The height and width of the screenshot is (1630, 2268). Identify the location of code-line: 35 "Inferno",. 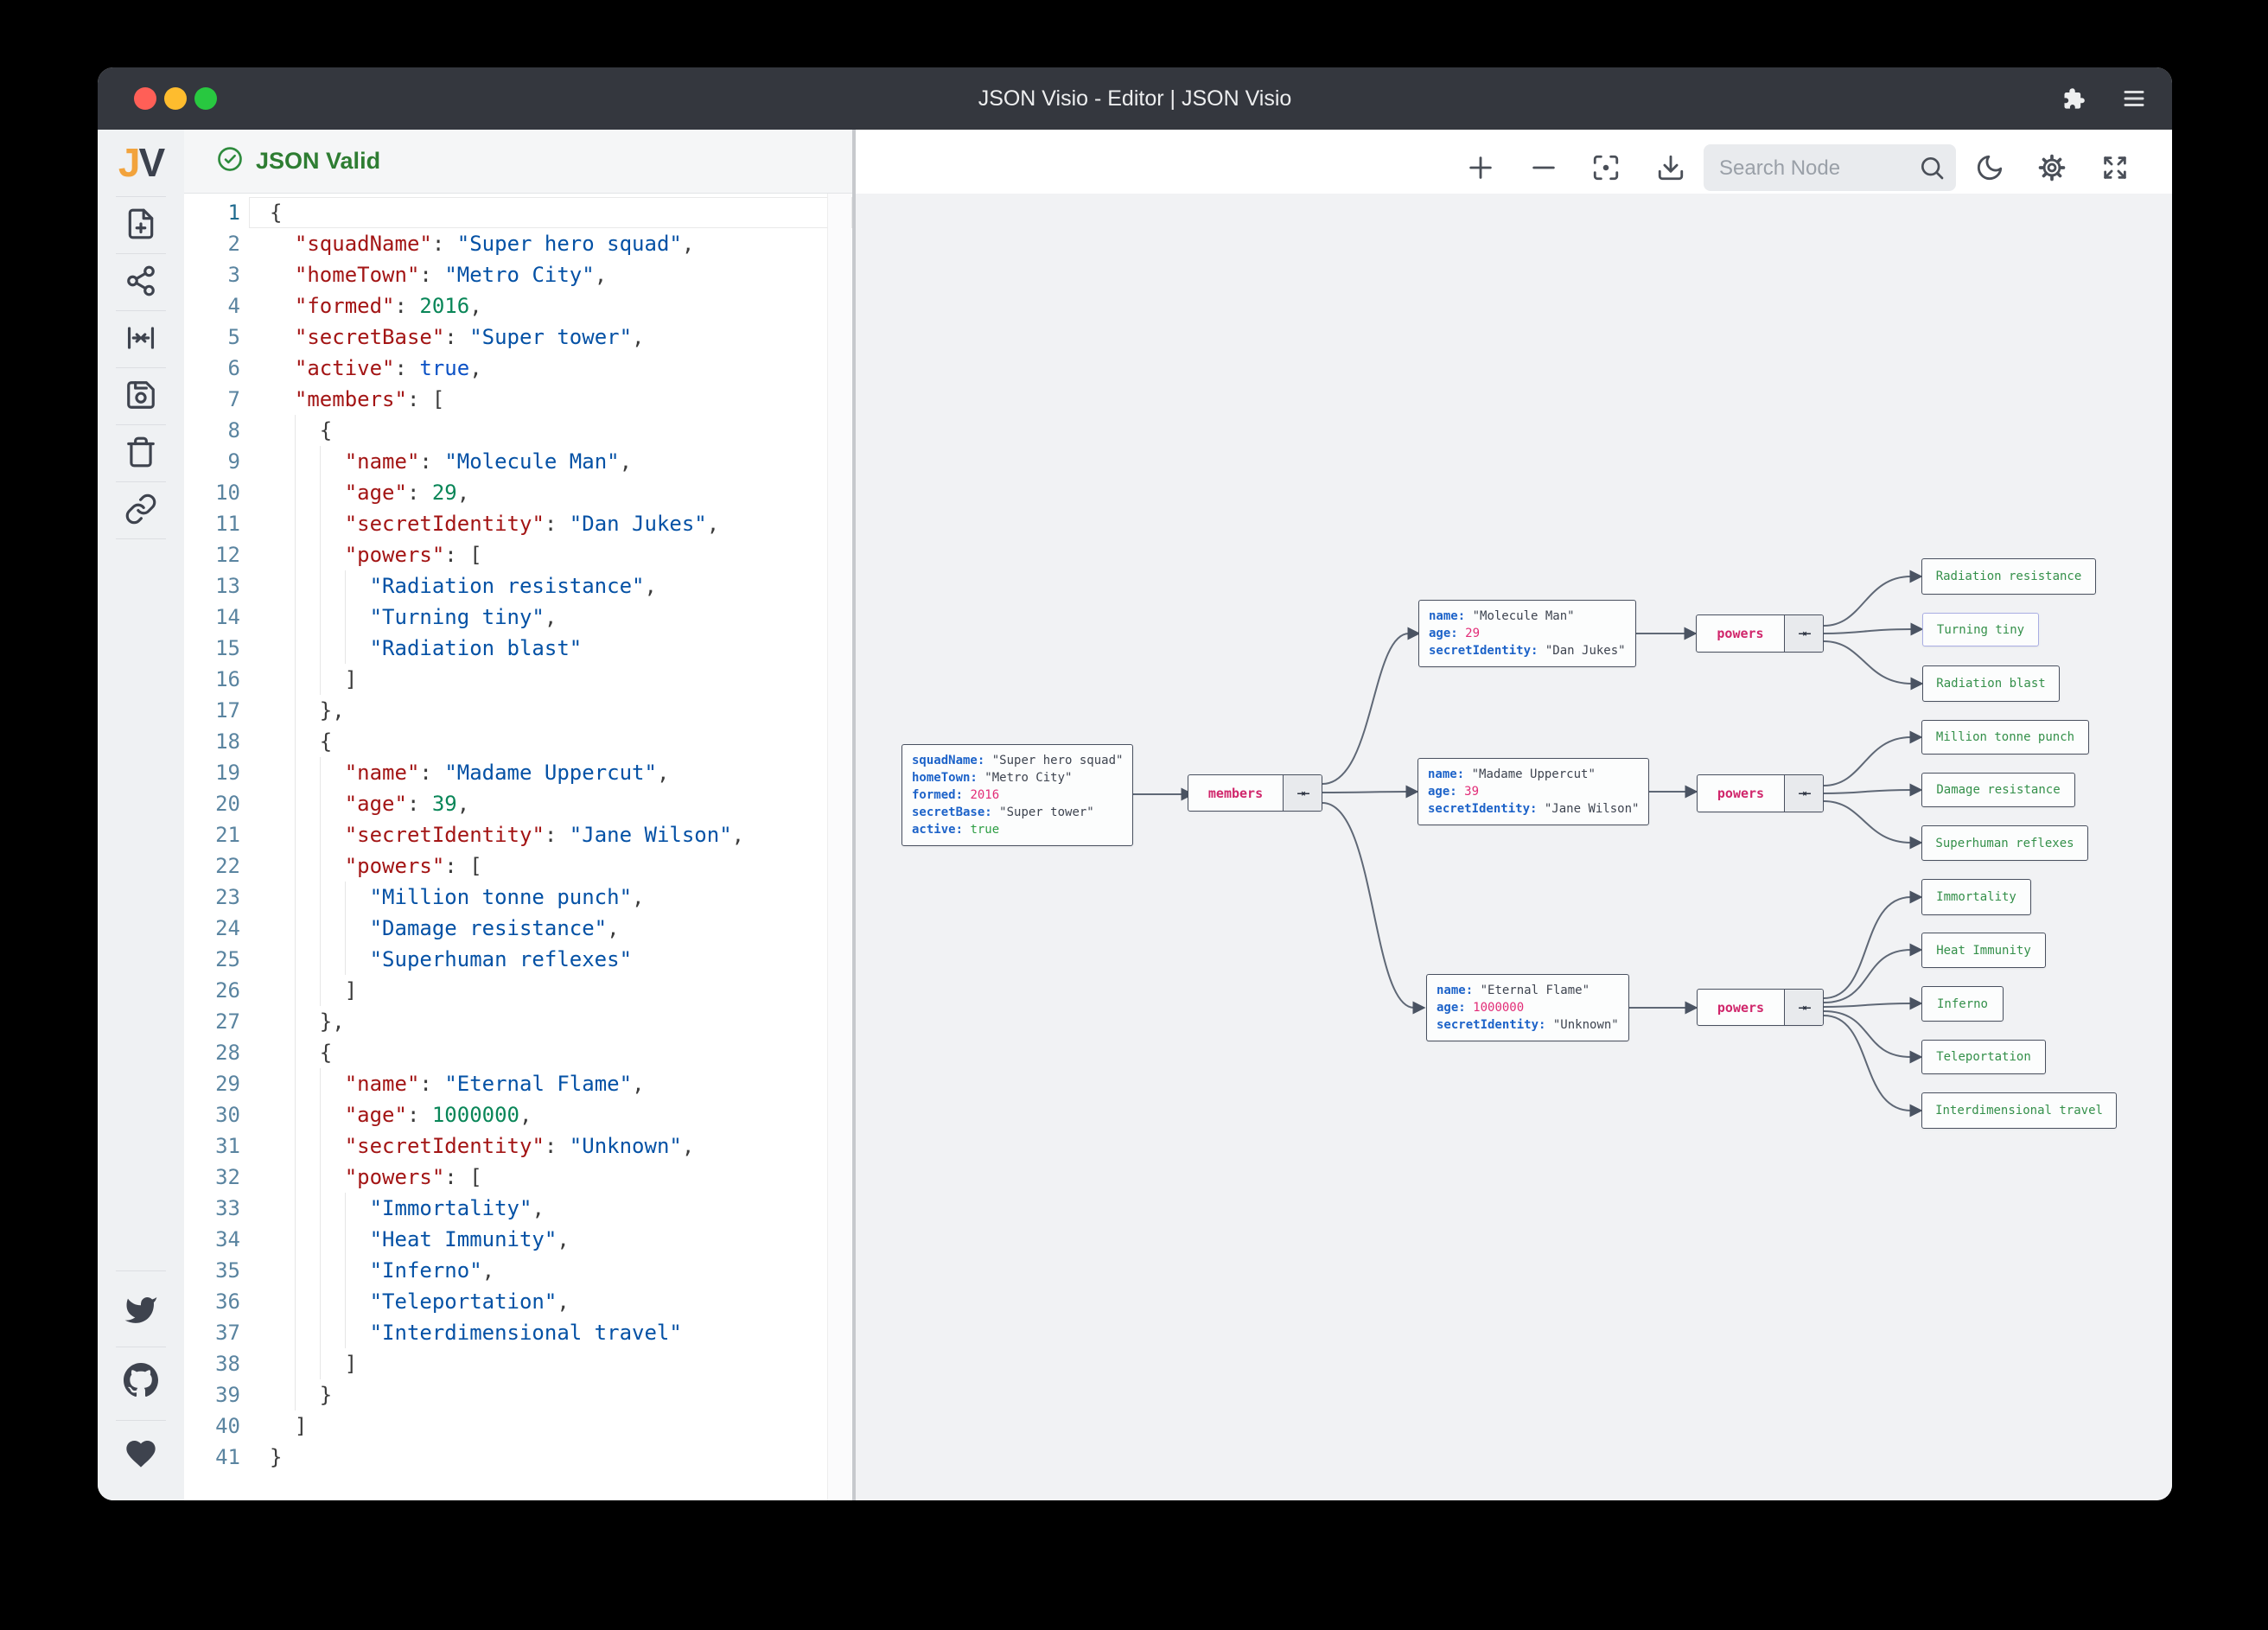
(518, 1270).